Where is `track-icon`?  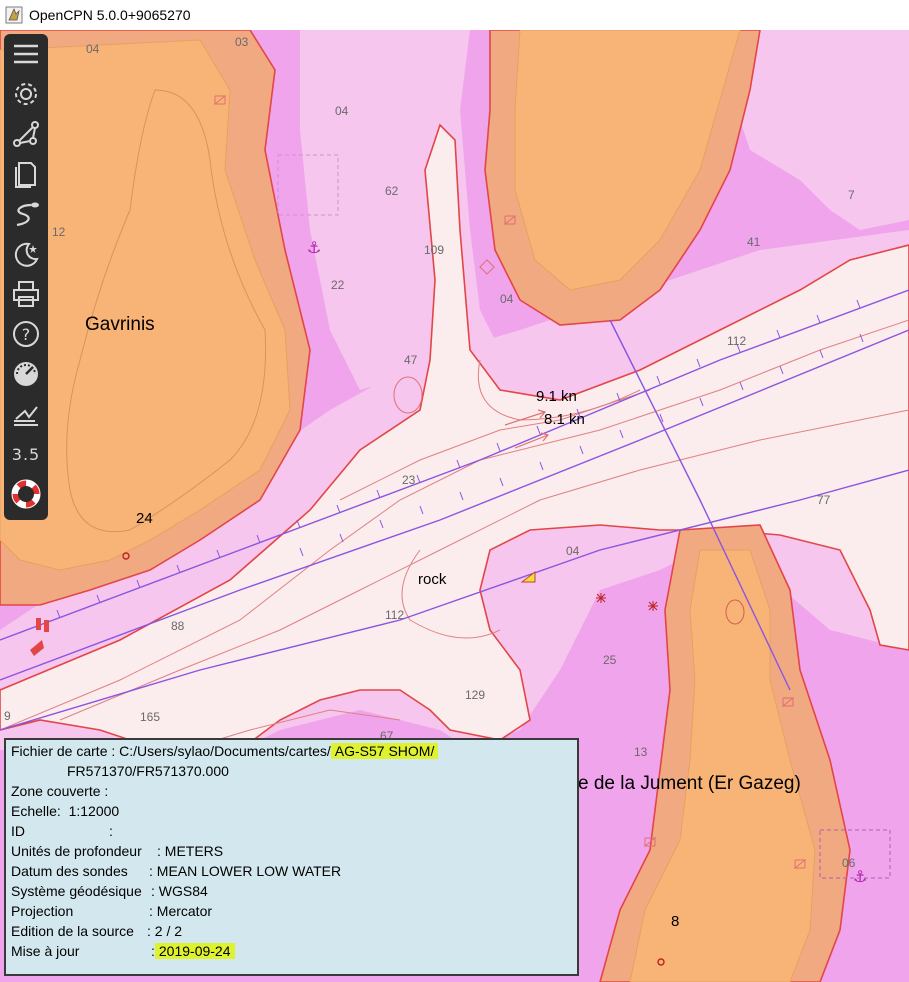 track-icon is located at coordinates (27, 214).